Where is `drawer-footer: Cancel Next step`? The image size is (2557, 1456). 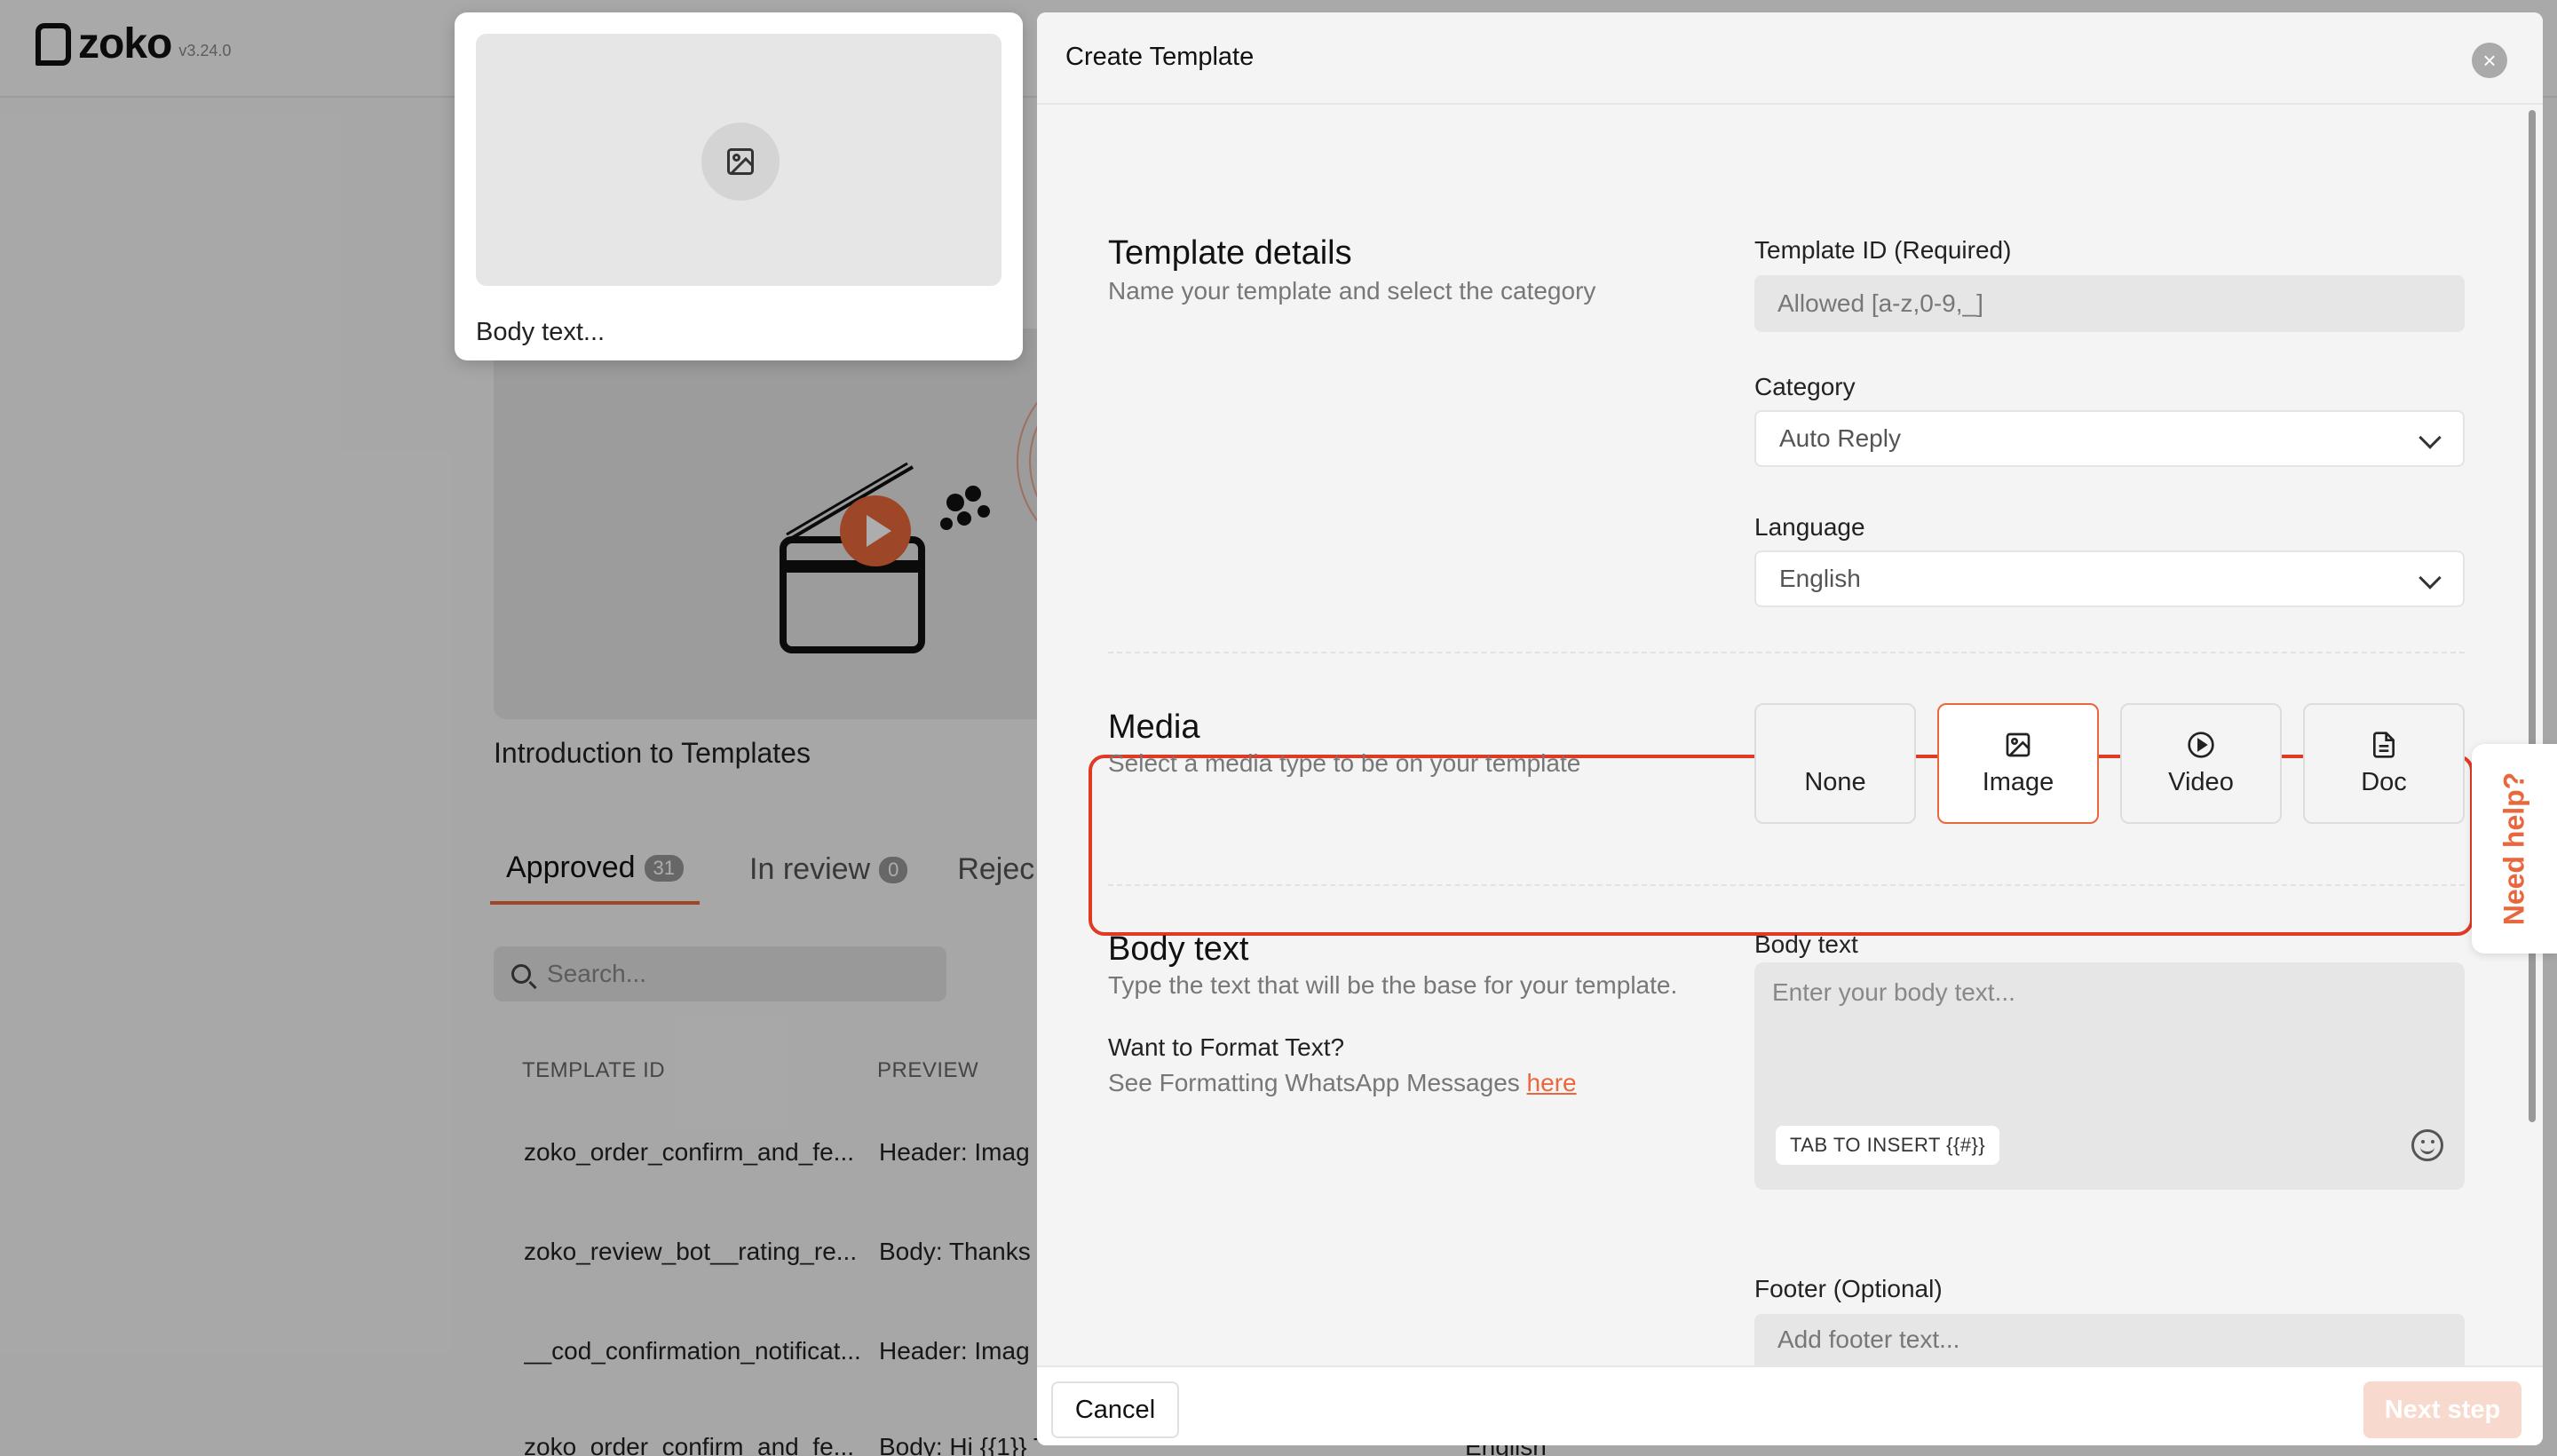
drawer-footer: Cancel Next step is located at coordinates (1790, 1405).